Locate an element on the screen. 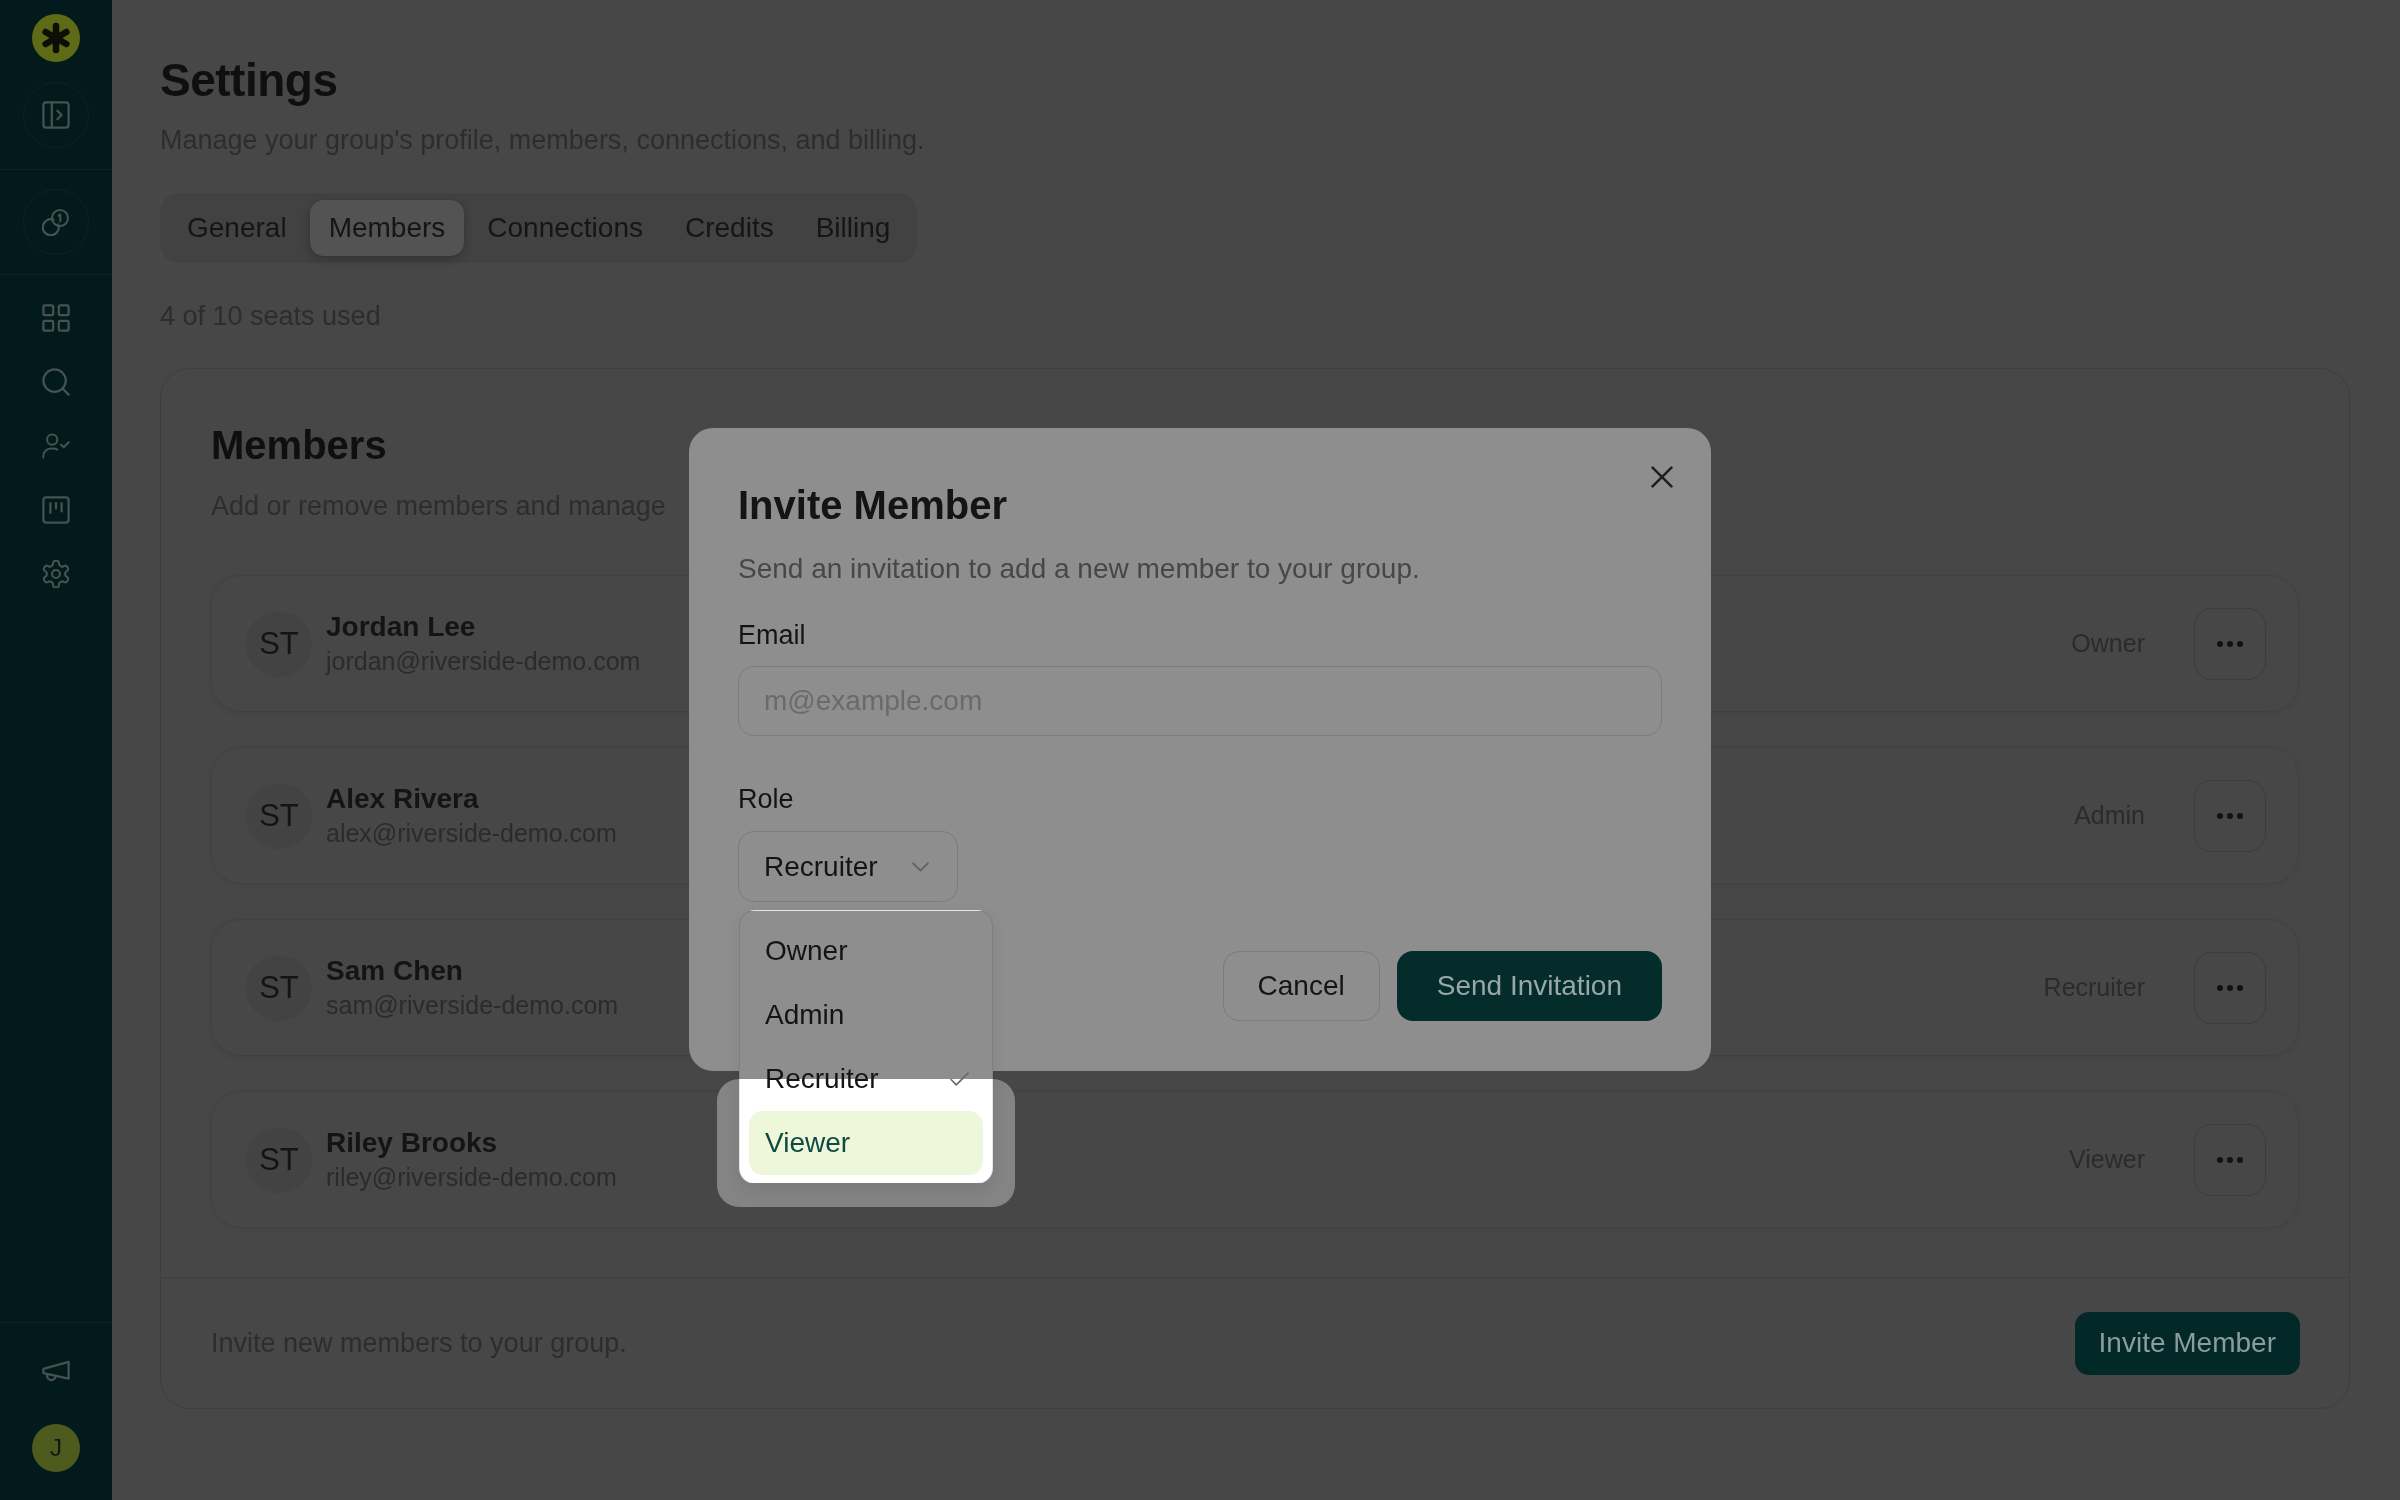 This screenshot has height=1500, width=2400. board-icon is located at coordinates (56, 510).